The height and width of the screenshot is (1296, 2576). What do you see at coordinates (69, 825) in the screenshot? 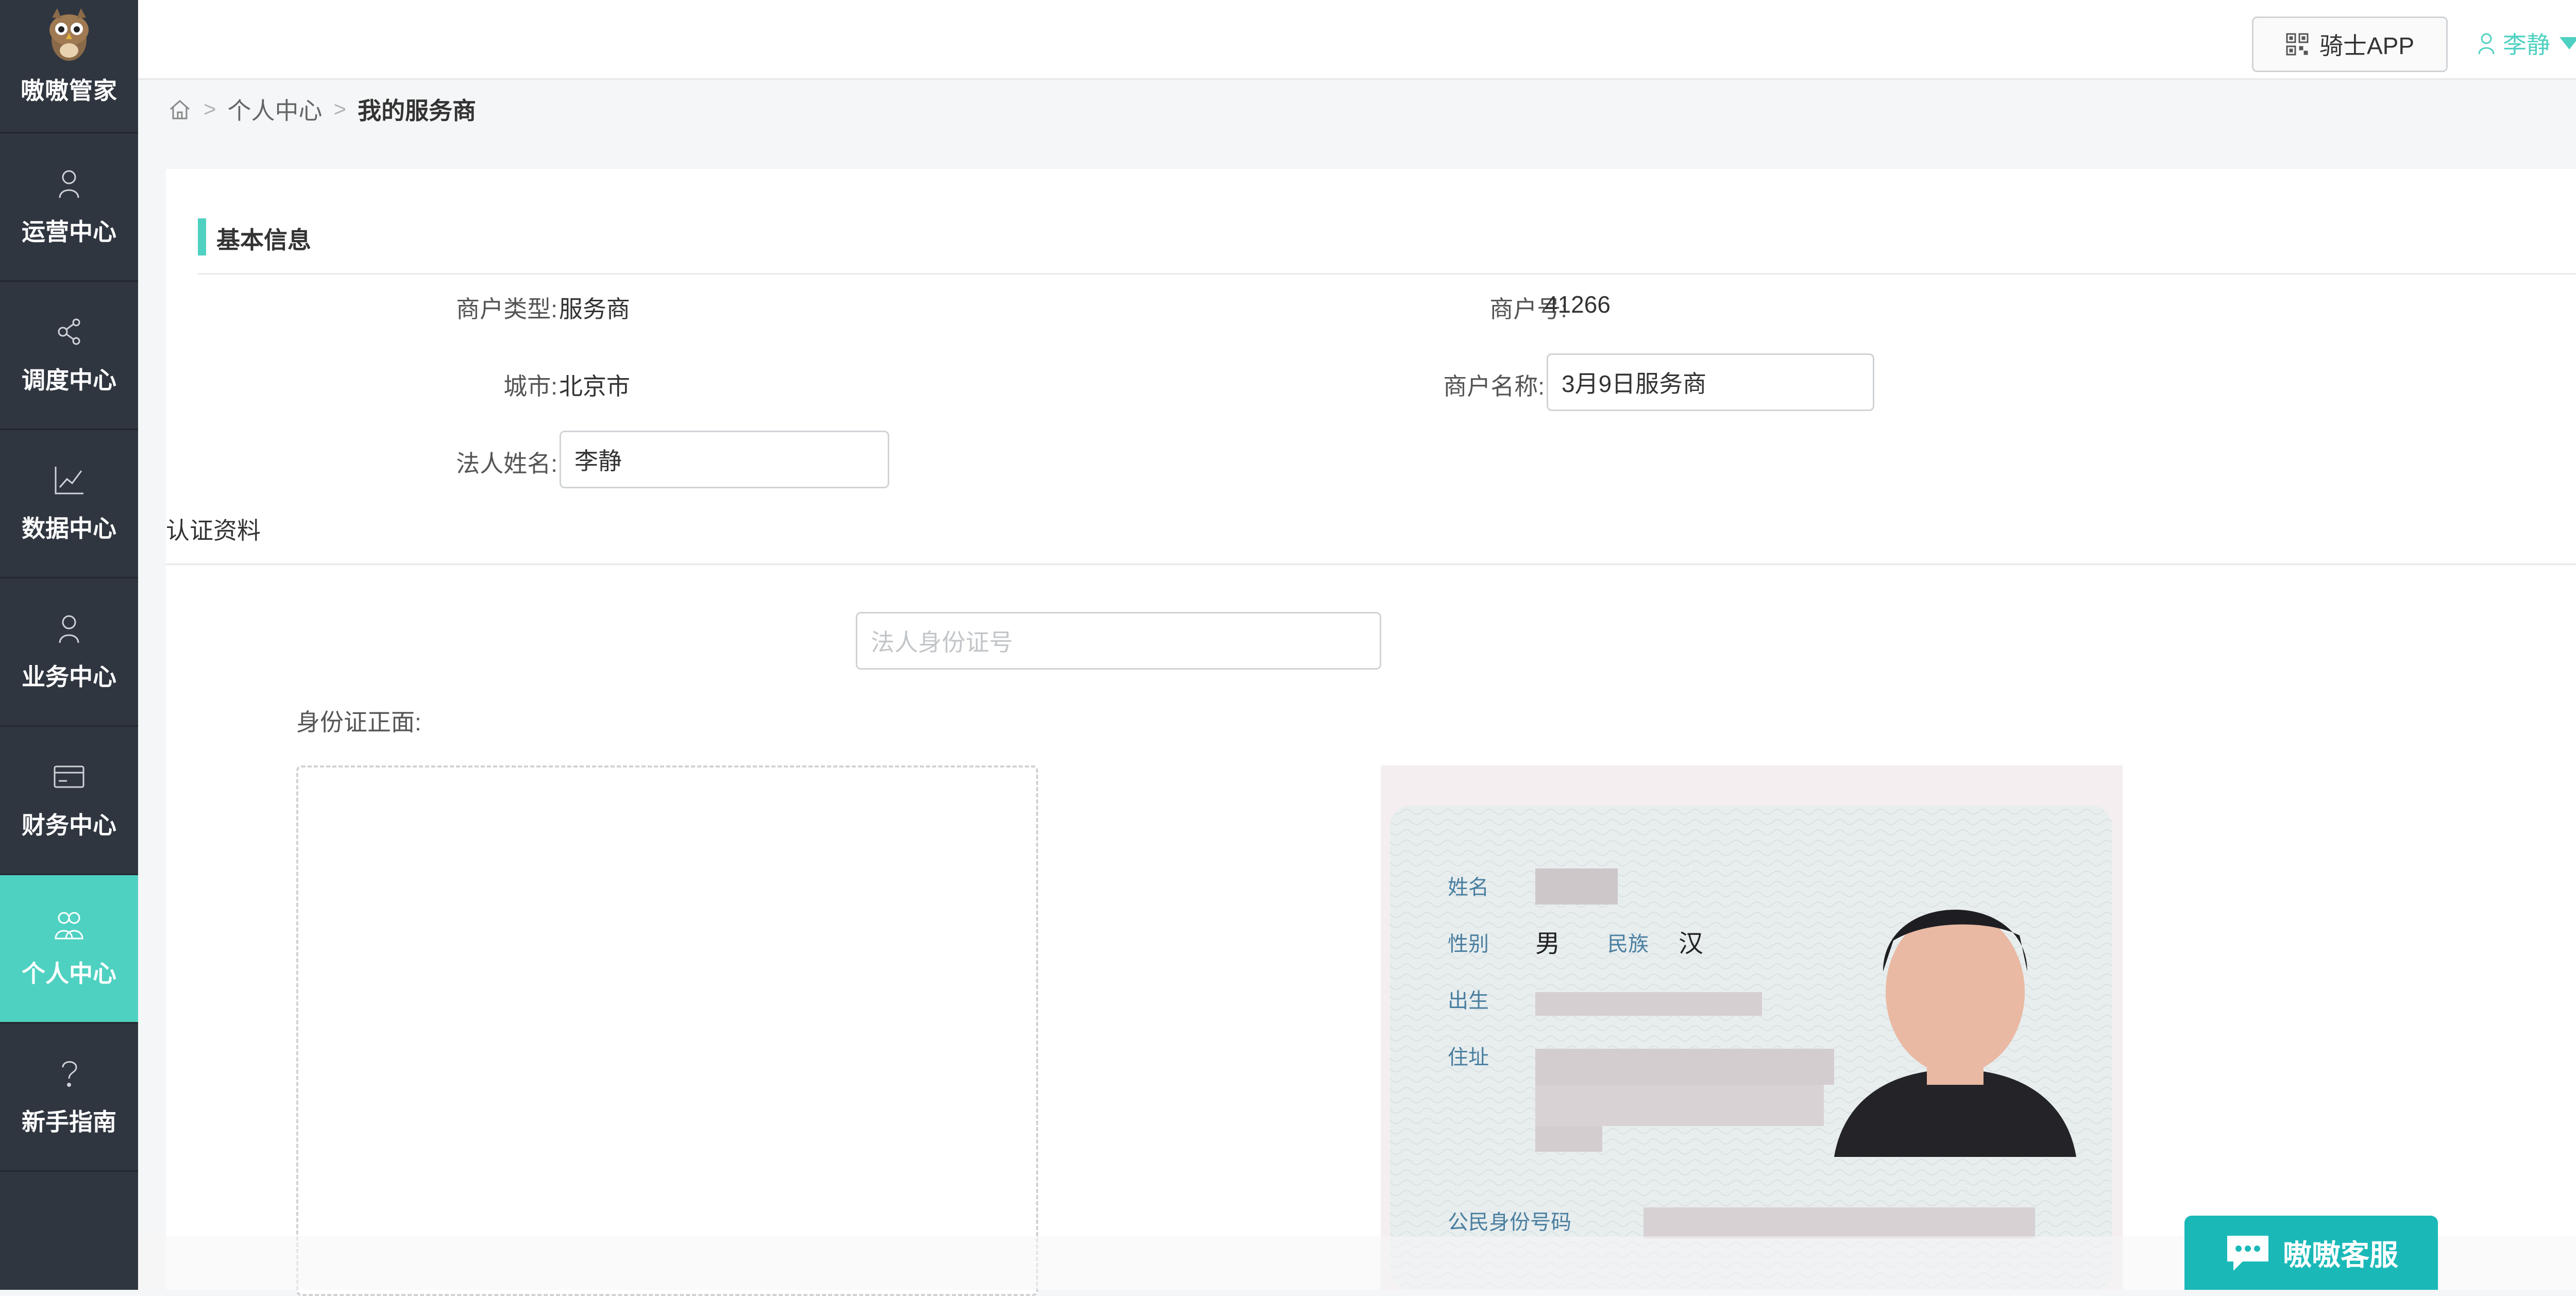
I see `sidebar-item-label: 财务中心` at bounding box center [69, 825].